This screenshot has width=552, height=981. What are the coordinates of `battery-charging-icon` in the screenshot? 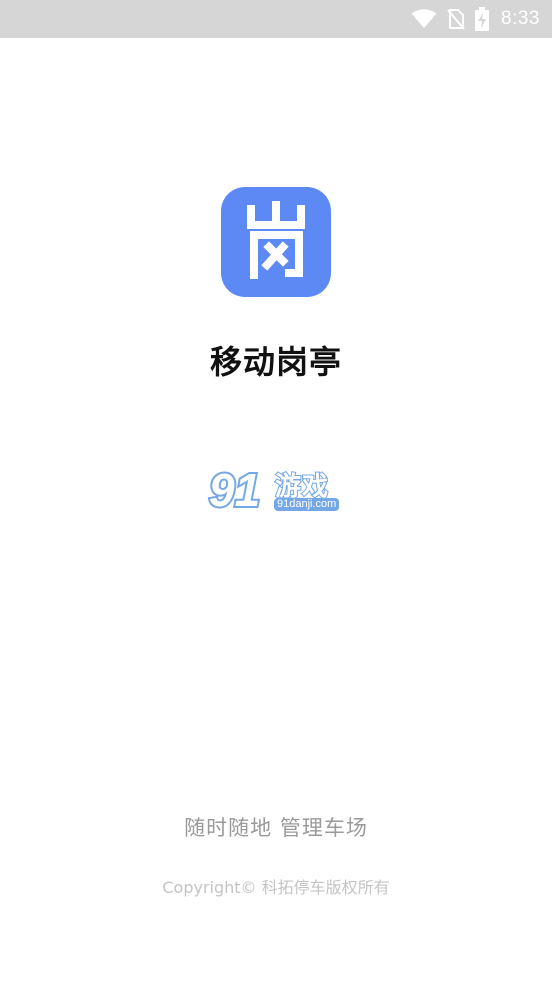 It's located at (482, 19).